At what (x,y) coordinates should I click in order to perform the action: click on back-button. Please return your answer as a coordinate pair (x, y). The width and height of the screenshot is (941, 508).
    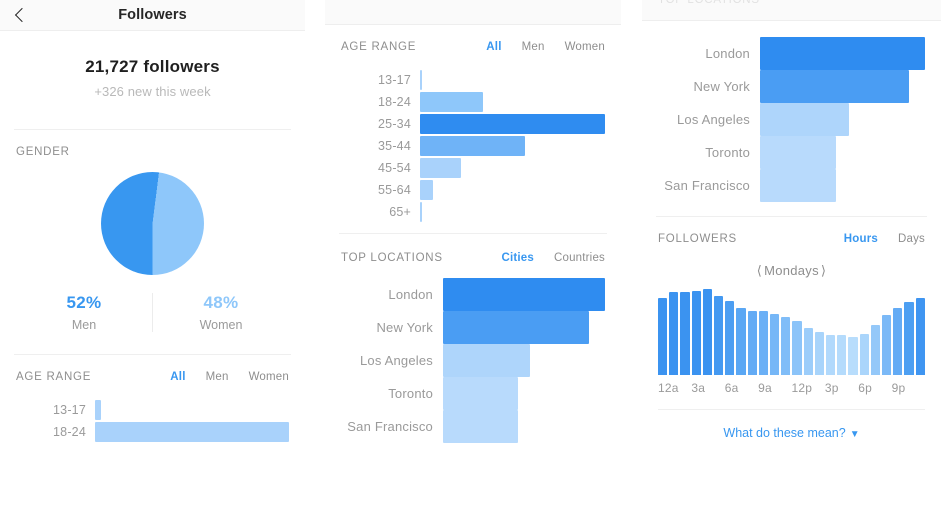
    Looking at the image, I should click on (20, 15).